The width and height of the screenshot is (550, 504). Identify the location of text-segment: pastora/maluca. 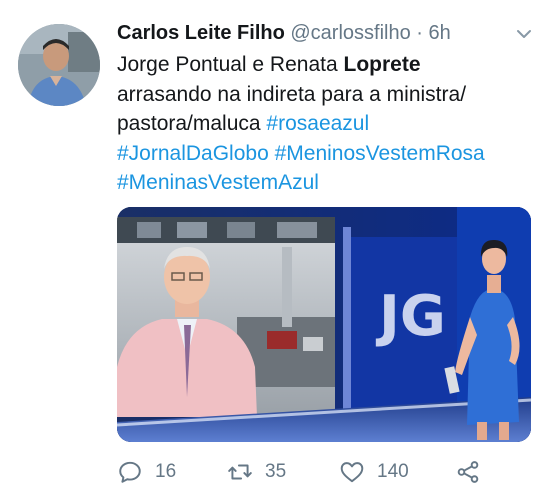
(192, 123).